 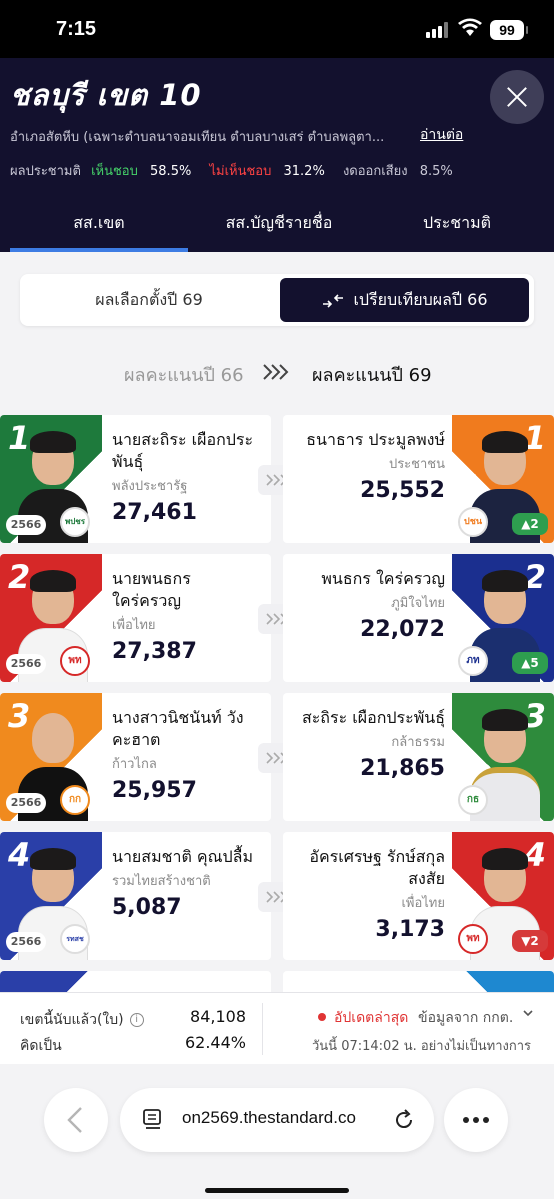 I want to click on candidate-votes: 3,173, so click(x=410, y=929).